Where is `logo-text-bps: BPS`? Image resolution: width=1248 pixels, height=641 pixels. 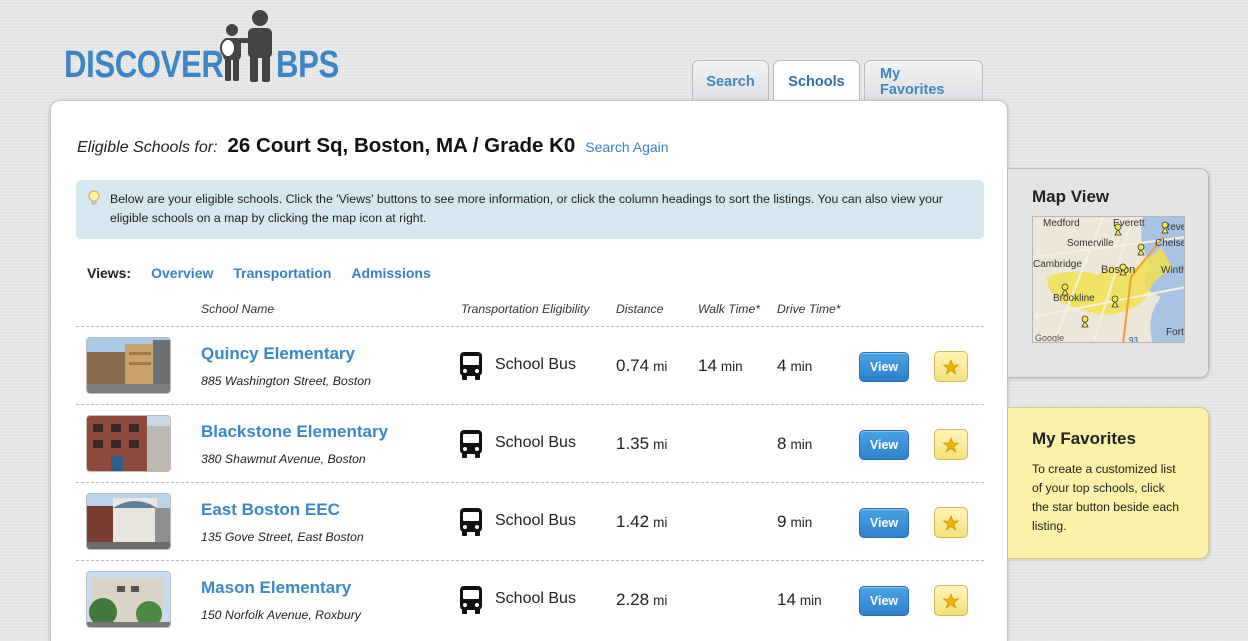
logo-text-bps: BPS is located at coordinates (307, 65).